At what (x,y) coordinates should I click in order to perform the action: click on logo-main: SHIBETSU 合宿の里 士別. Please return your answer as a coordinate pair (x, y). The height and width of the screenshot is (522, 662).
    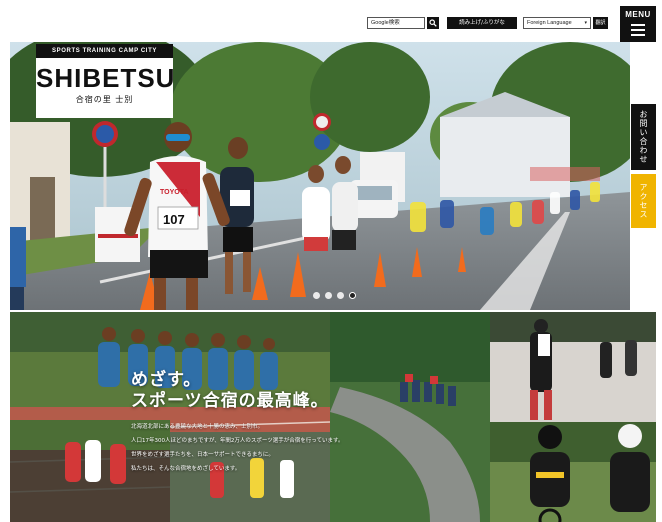
    Looking at the image, I should click on (106, 88).